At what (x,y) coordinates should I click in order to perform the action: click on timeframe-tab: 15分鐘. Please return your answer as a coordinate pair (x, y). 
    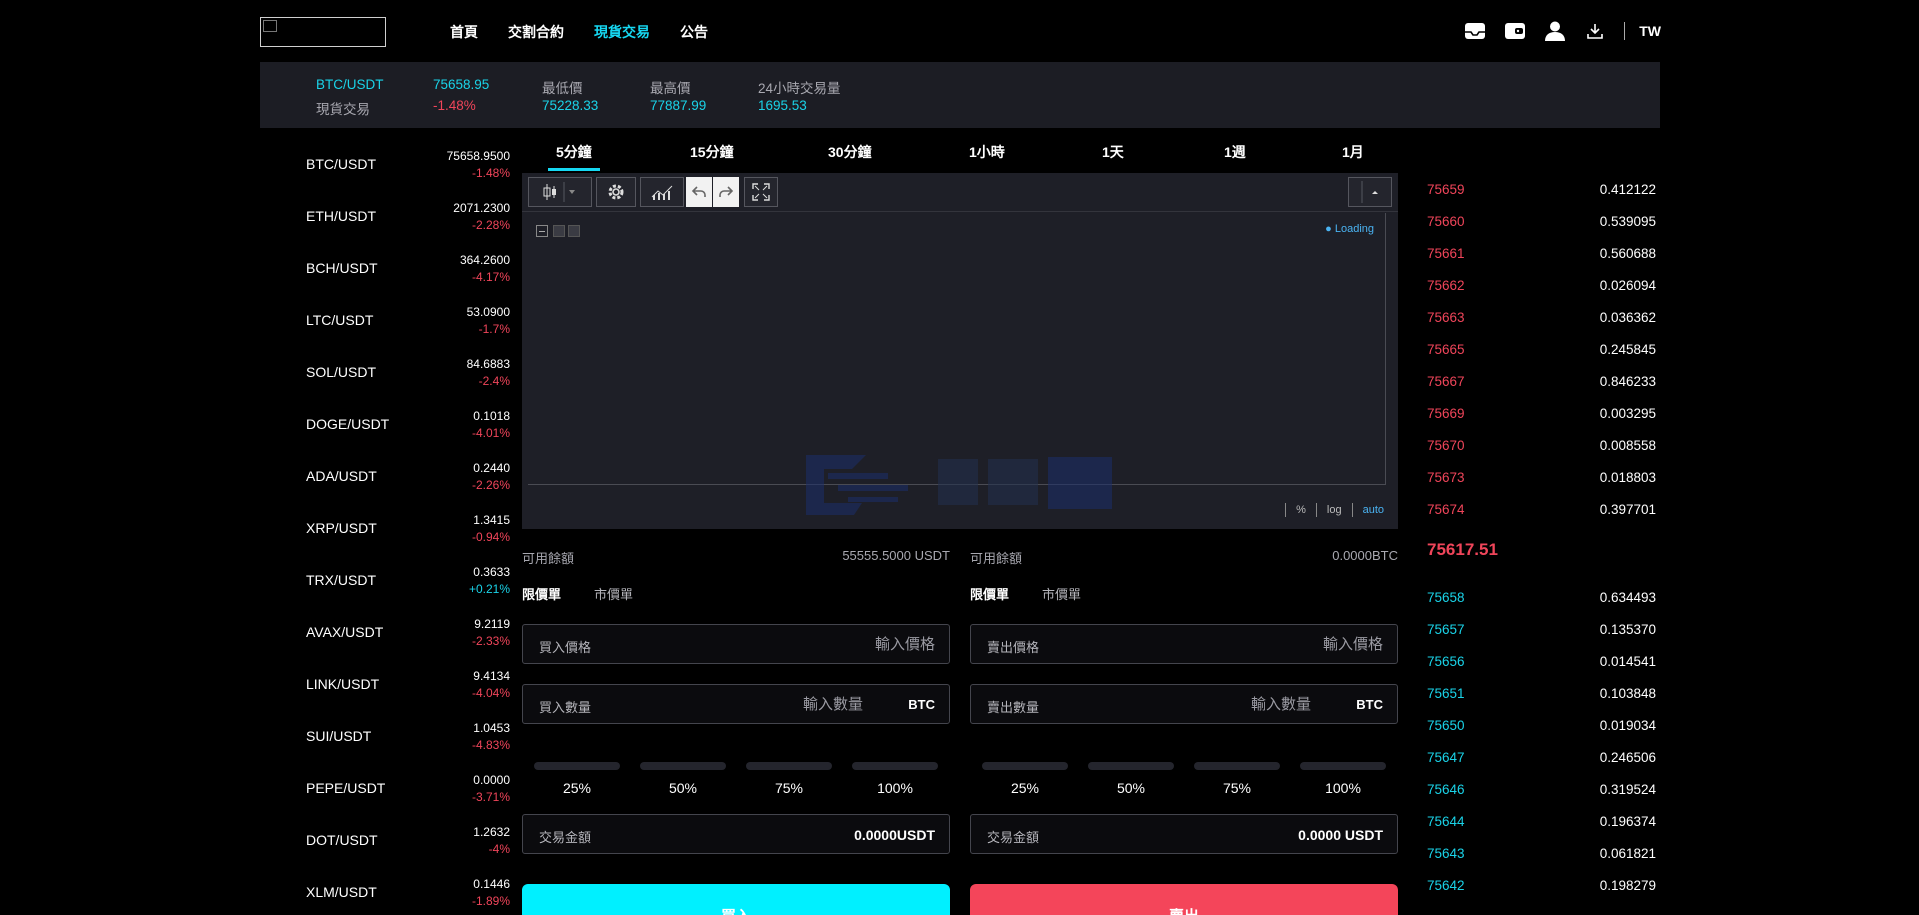
    Looking at the image, I should click on (712, 152).